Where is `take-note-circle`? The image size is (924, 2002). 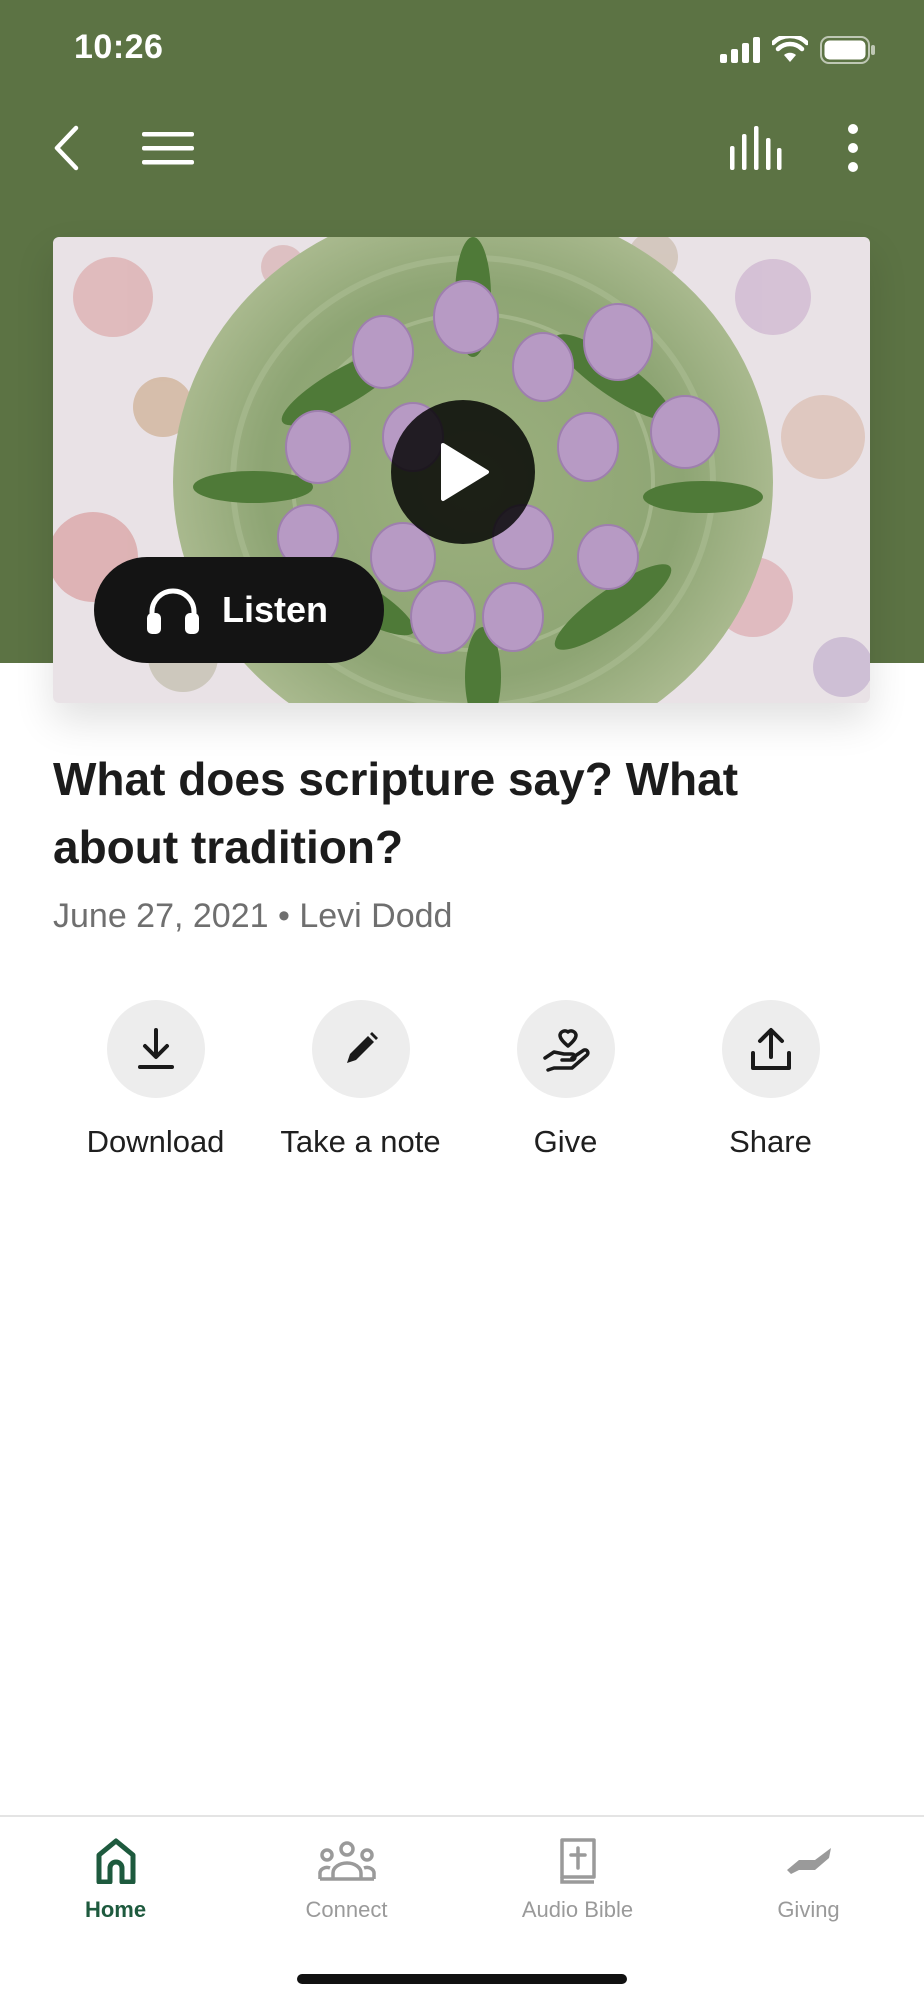 take-note-circle is located at coordinates (360, 1049).